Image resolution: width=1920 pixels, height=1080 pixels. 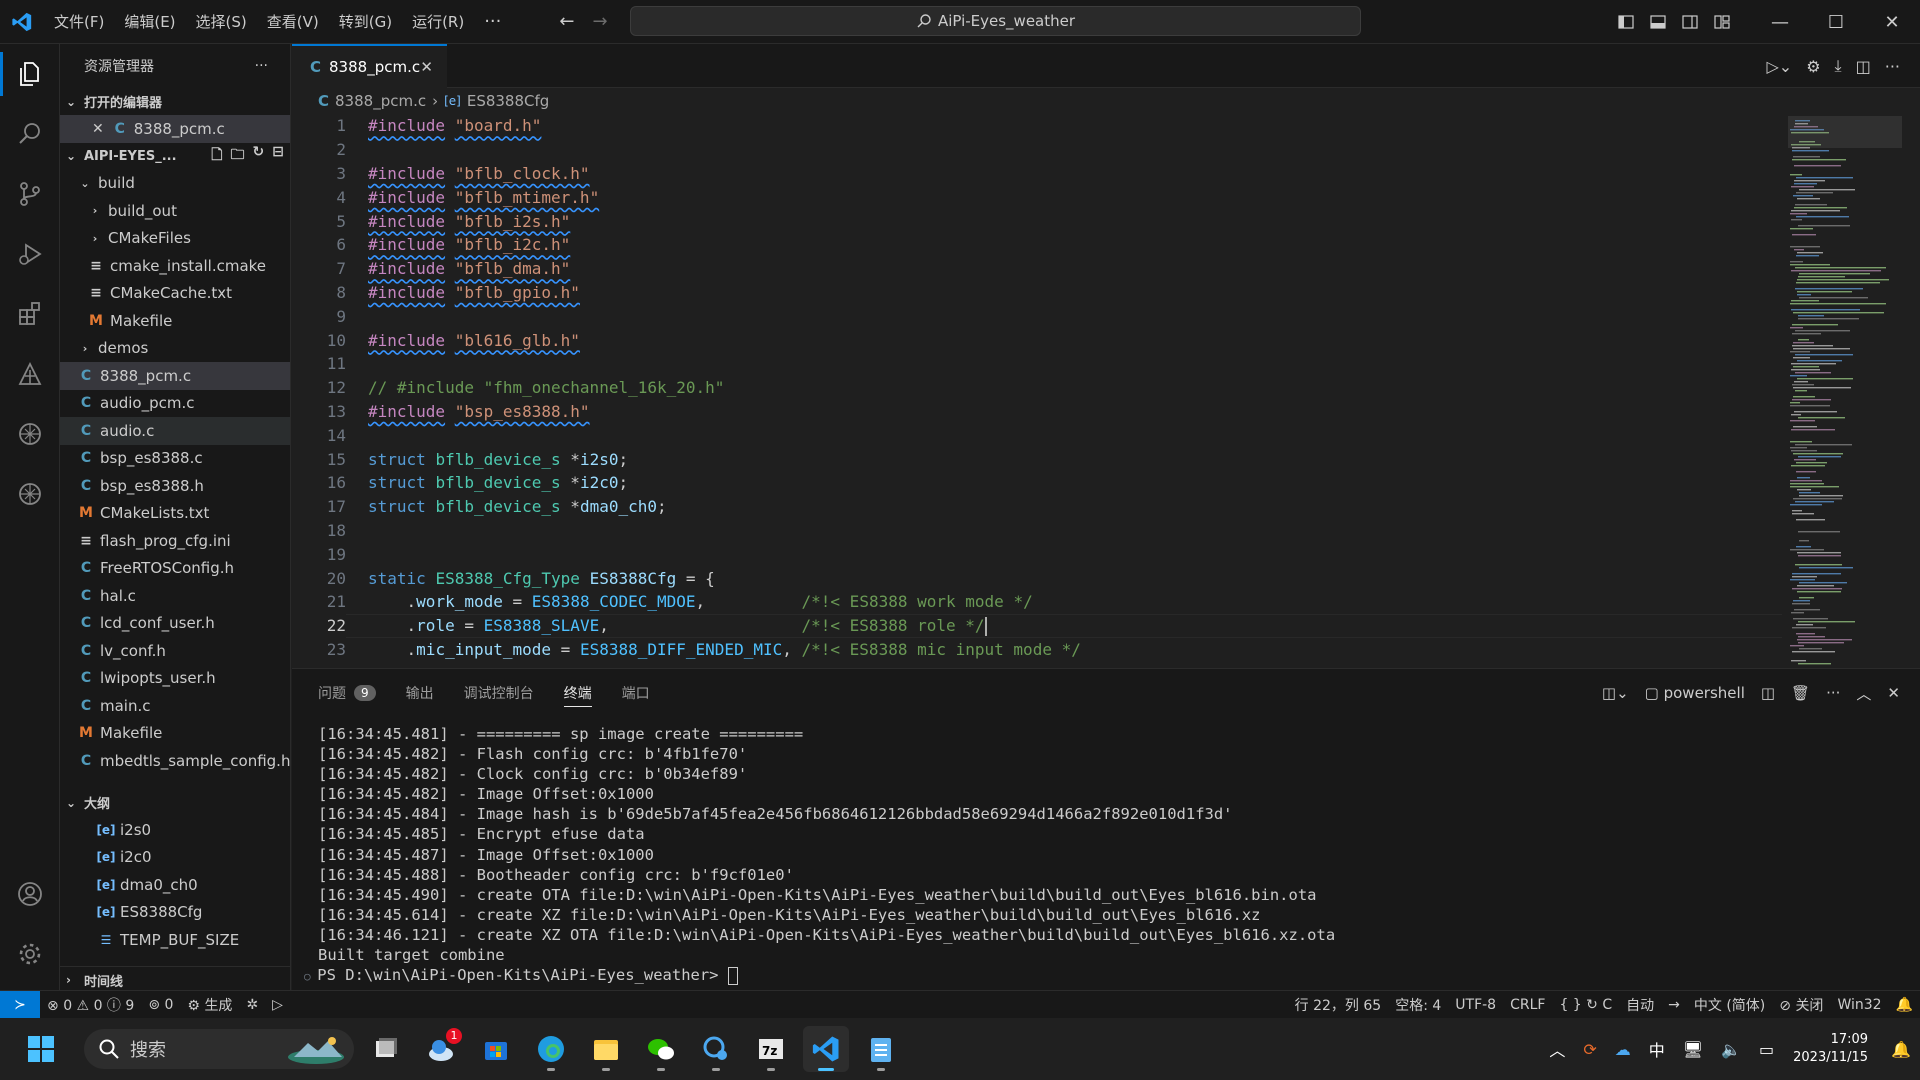 What do you see at coordinates (175, 706) in the screenshot?
I see `tree-file: Cmain.c` at bounding box center [175, 706].